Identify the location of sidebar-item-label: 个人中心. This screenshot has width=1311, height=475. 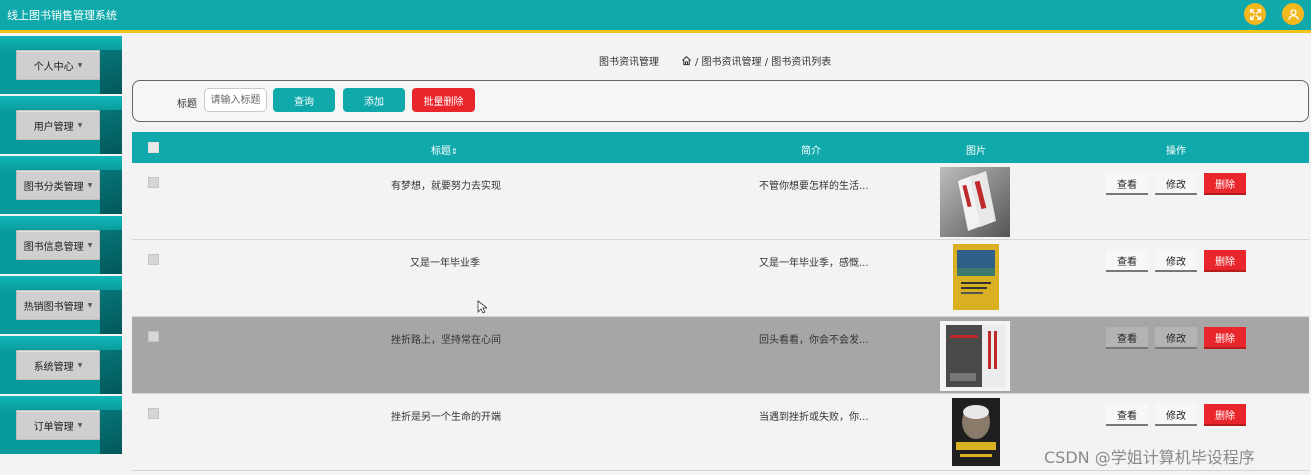
(53, 67).